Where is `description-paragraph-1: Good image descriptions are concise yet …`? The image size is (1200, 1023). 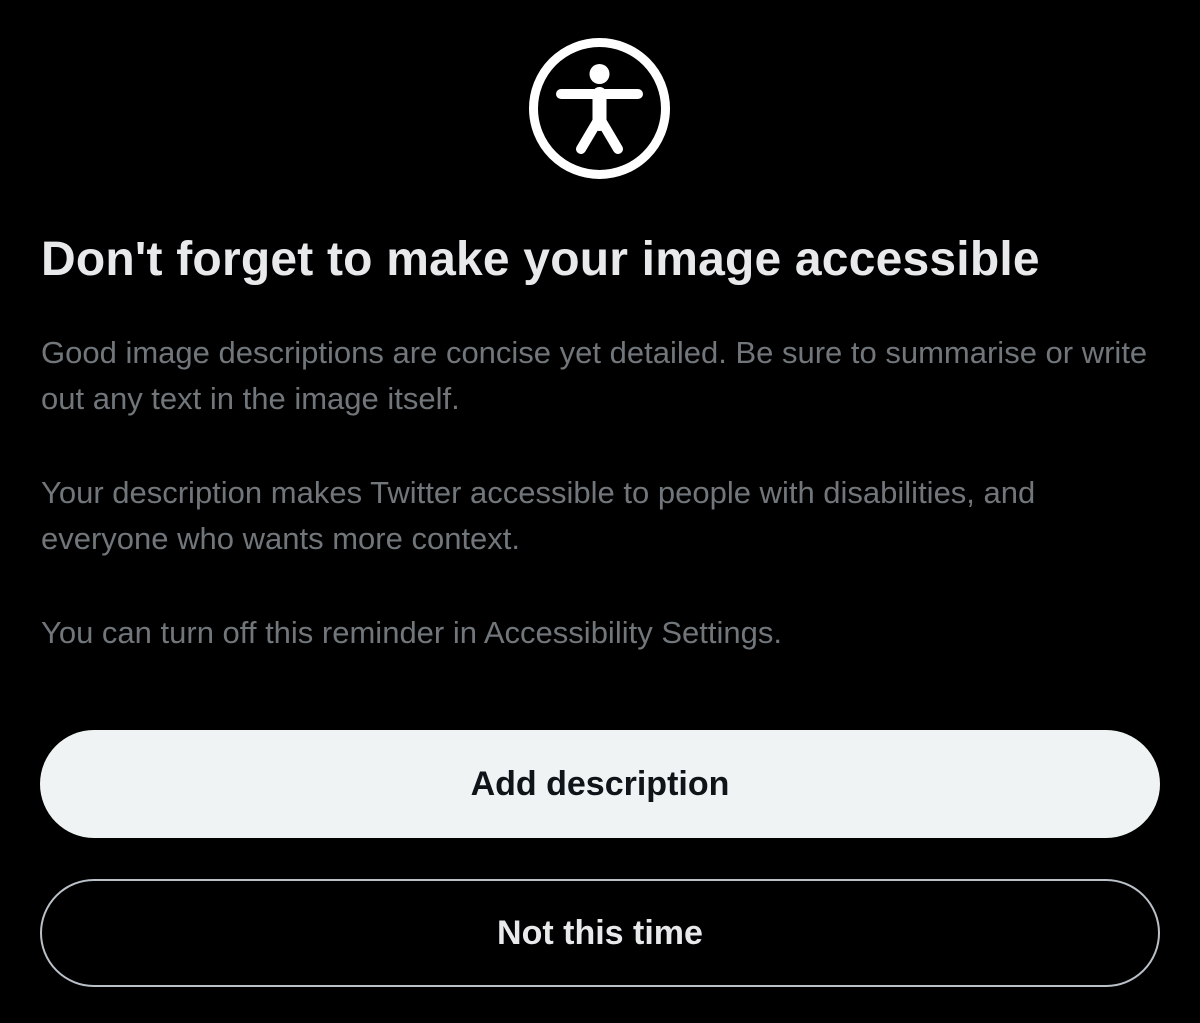
description-paragraph-1: Good image descriptions are concise yet … is located at coordinates (594, 375).